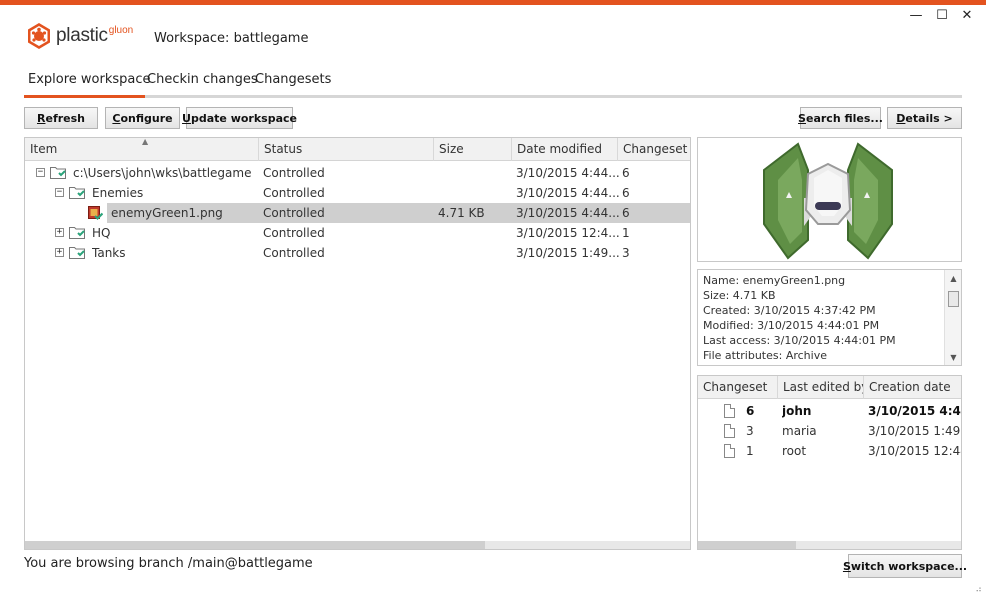 The height and width of the screenshot is (597, 986). I want to click on scroll-down-icon: ▼, so click(953, 357).